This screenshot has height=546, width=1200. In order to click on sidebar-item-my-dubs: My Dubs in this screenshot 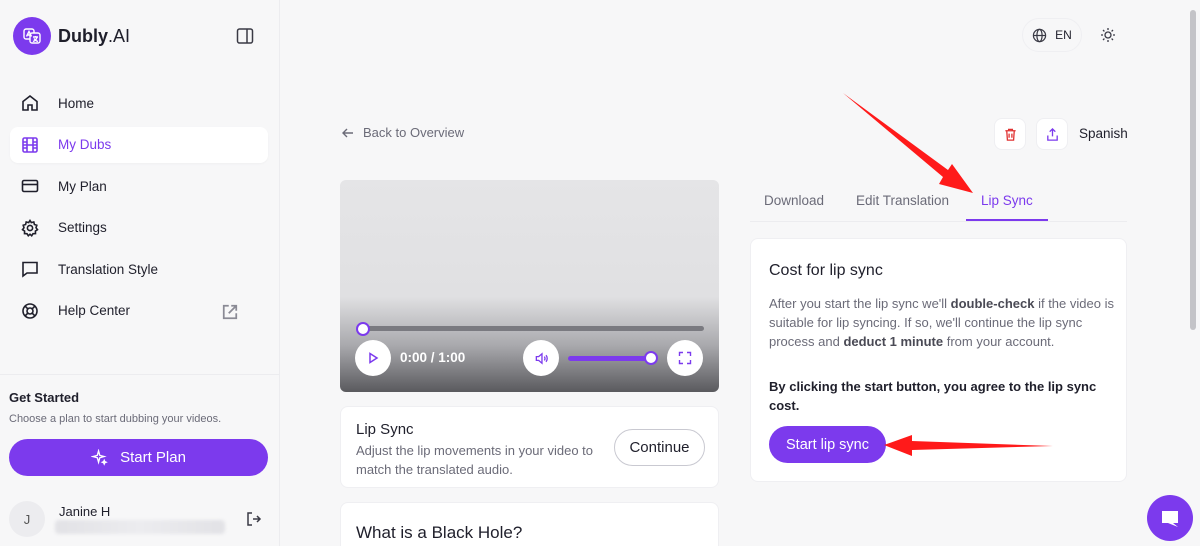, I will do `click(139, 144)`.